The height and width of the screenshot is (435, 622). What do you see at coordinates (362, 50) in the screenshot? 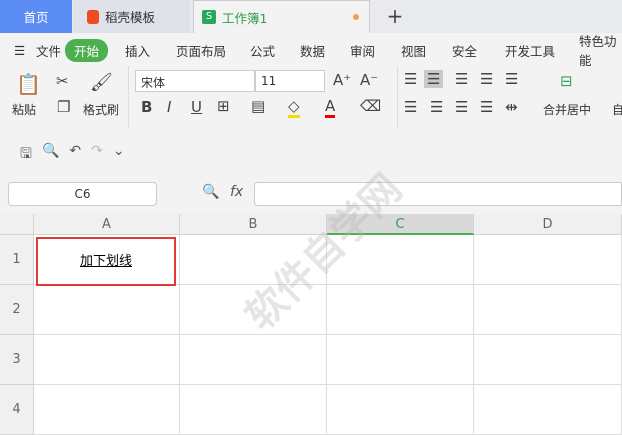
I see `menu-review: 审阅` at bounding box center [362, 50].